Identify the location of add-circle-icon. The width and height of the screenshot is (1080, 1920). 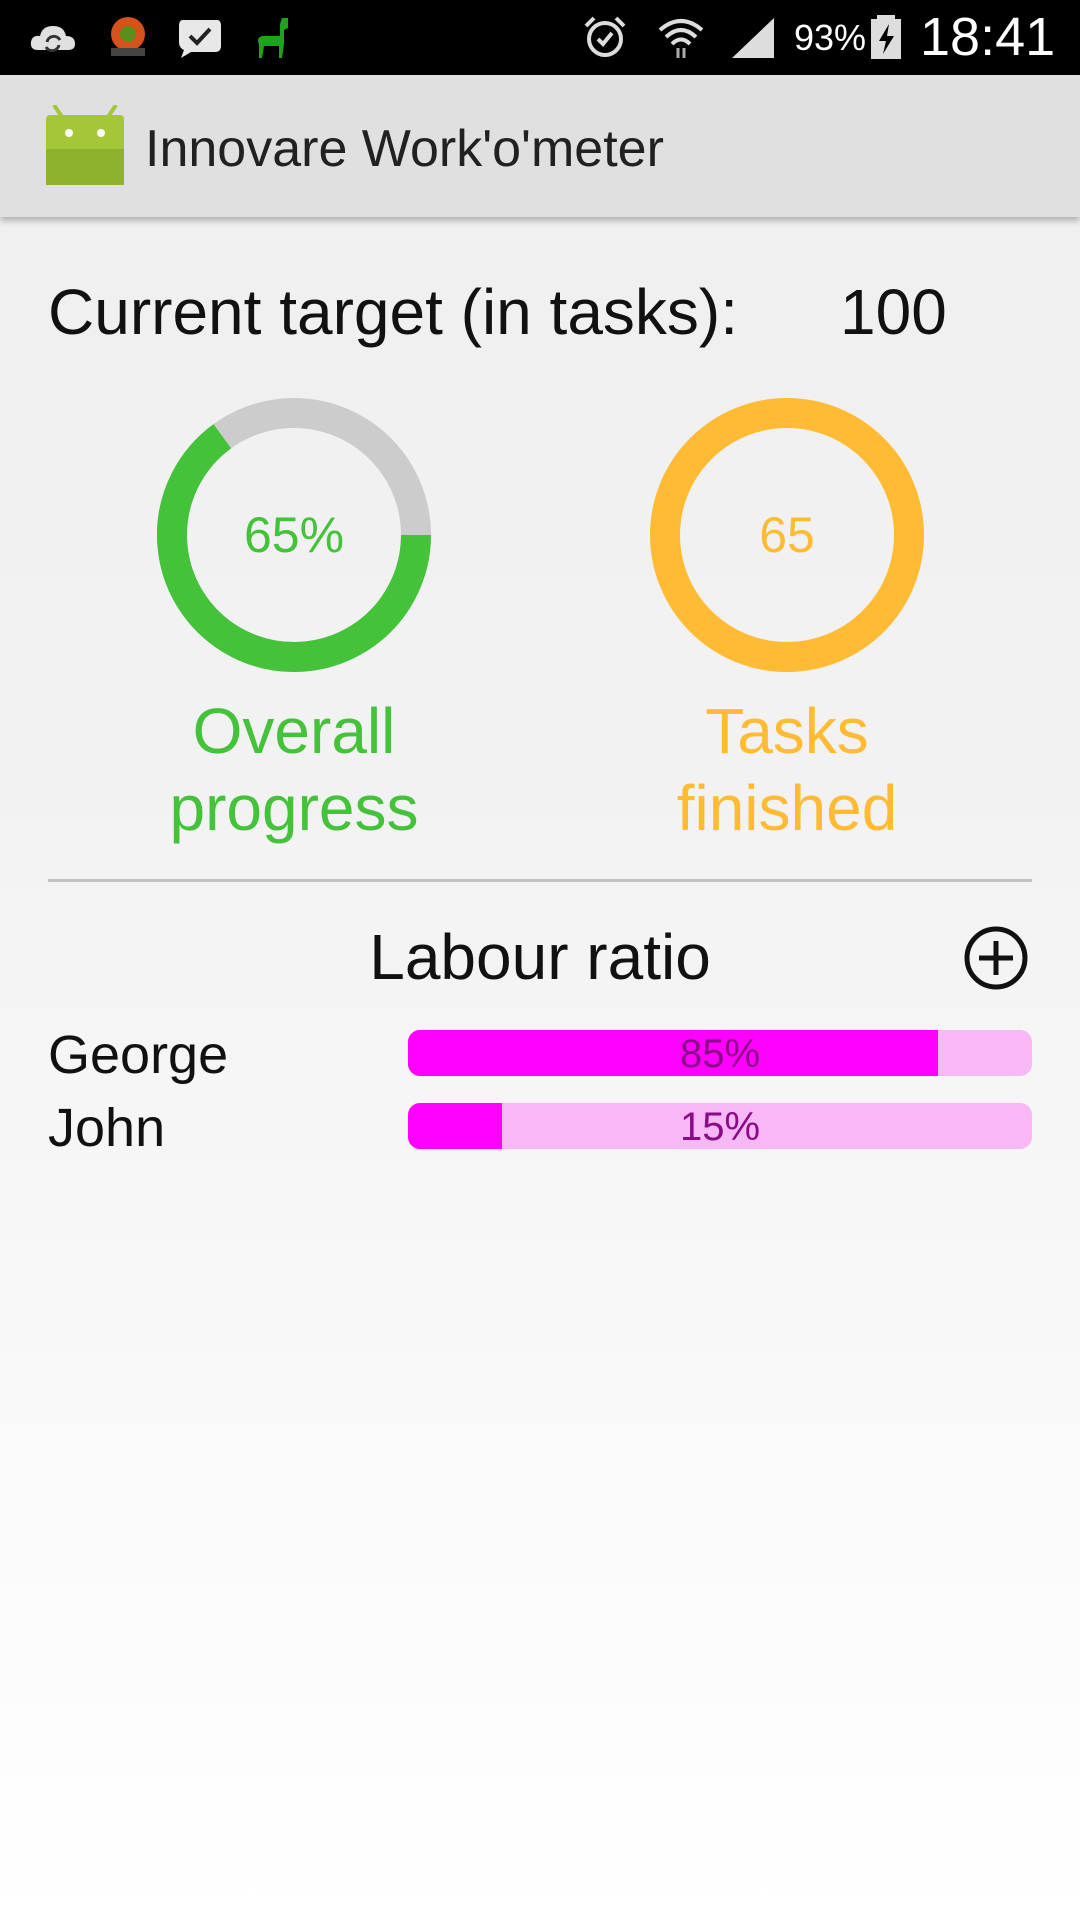
(996, 958).